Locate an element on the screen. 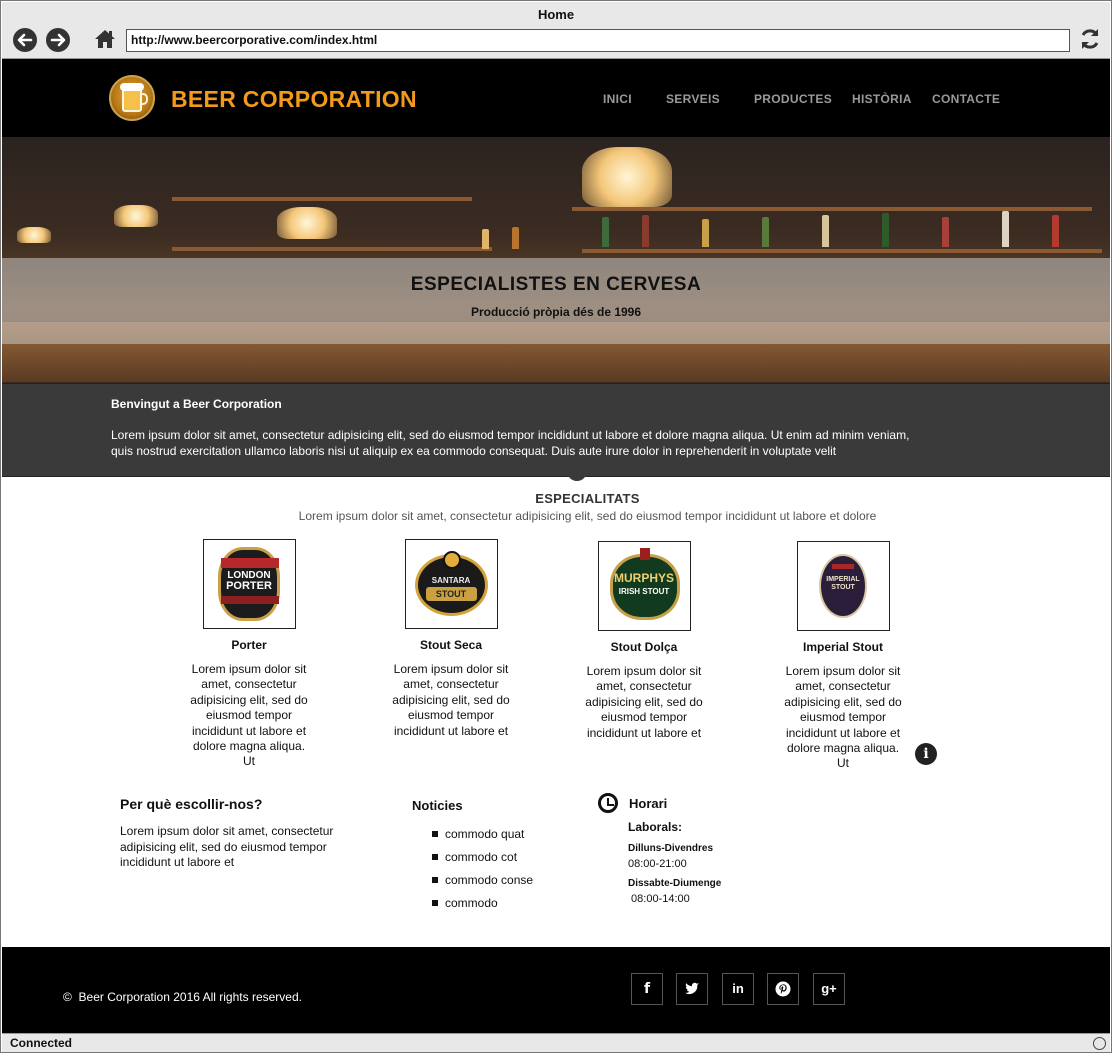 This screenshot has height=1053, width=1112. stout-seca-logo: SANTARA STOUT is located at coordinates (451, 584).